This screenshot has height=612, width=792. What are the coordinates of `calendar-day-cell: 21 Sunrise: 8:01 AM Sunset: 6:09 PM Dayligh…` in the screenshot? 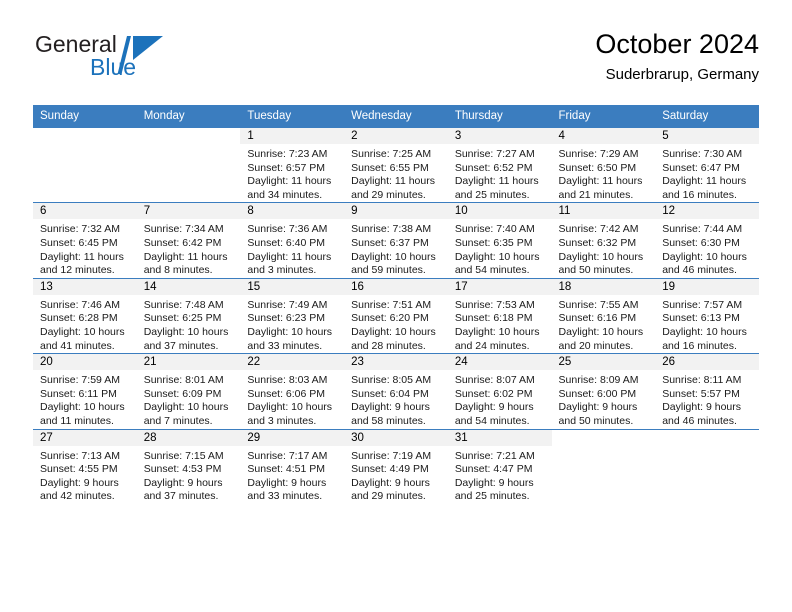 It's located at (188, 391).